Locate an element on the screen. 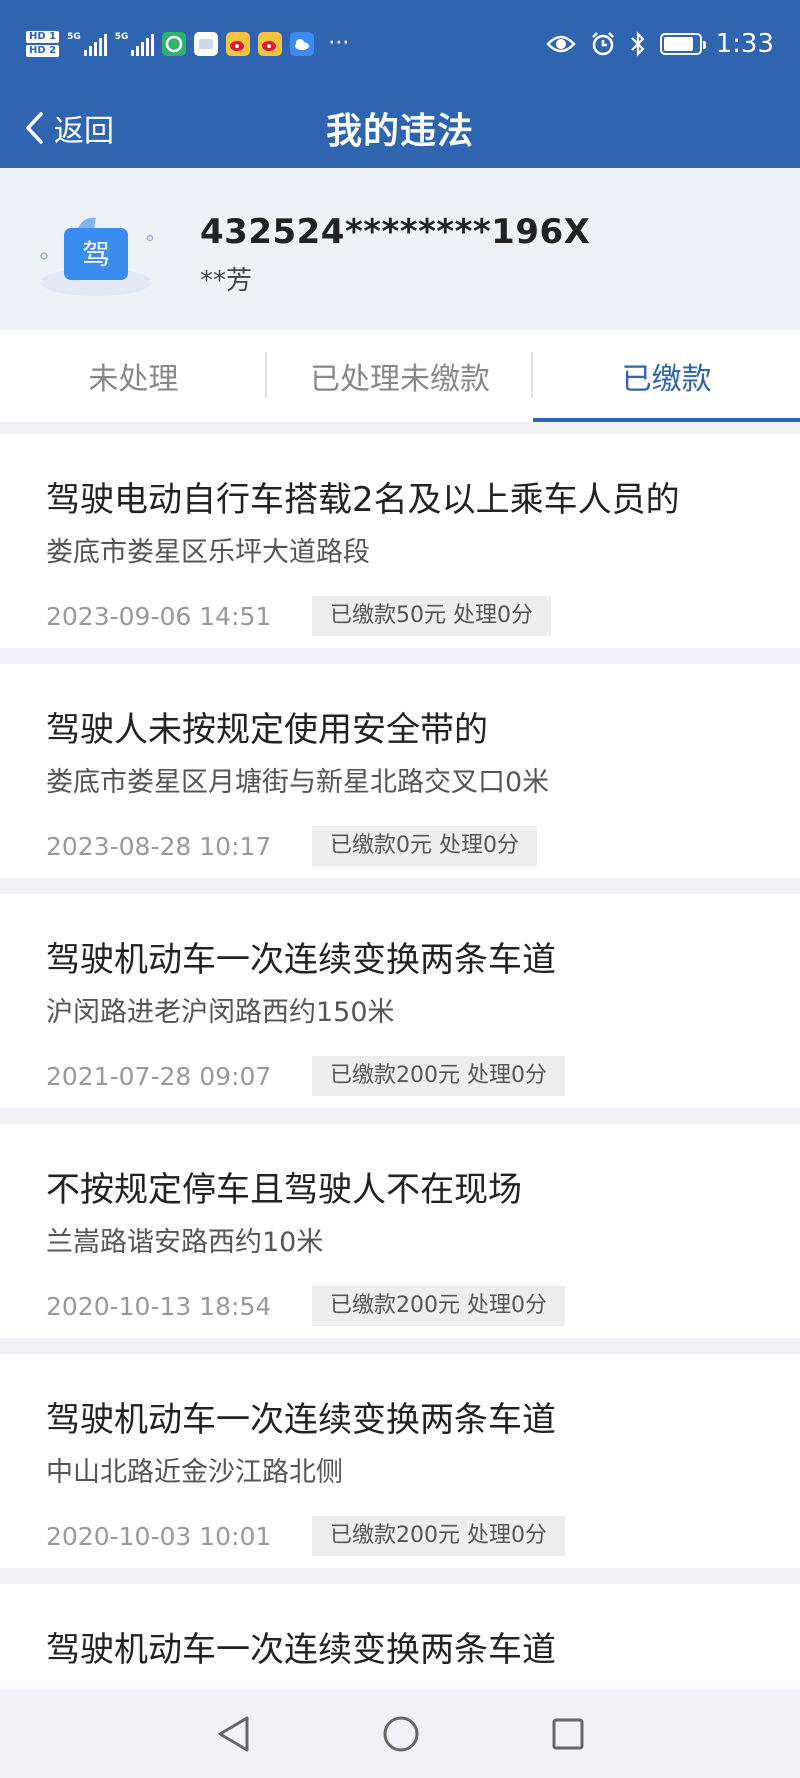 This screenshot has width=800, height=1778. nav-bar: 返回 我的违法 is located at coordinates (400, 128).